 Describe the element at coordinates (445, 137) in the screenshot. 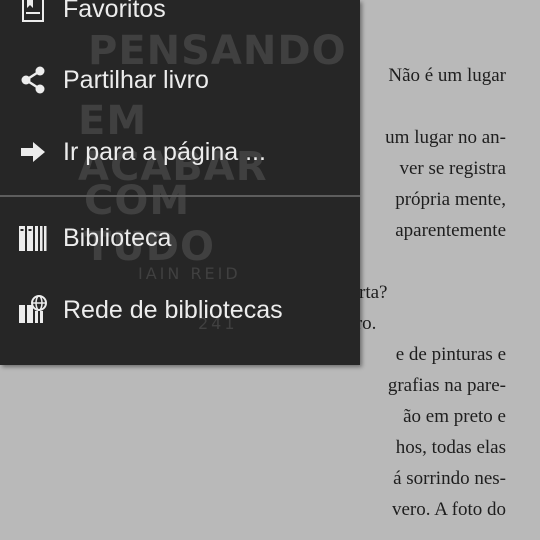

I see `book-line: um lugar no an-` at that location.